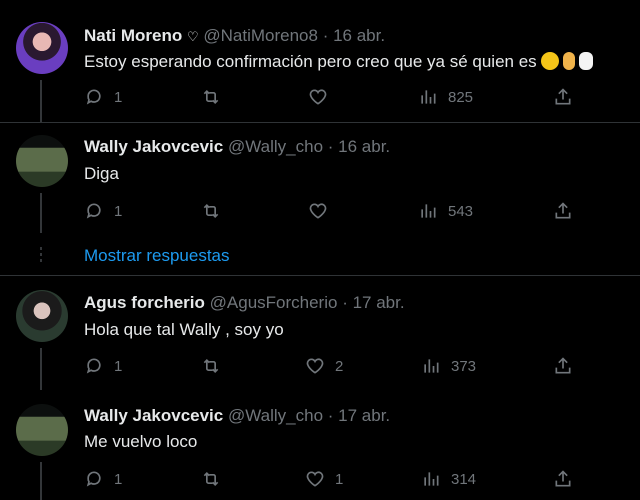 This screenshot has width=640, height=500. What do you see at coordinates (445, 211) in the screenshot?
I see `views-button: 543` at bounding box center [445, 211].